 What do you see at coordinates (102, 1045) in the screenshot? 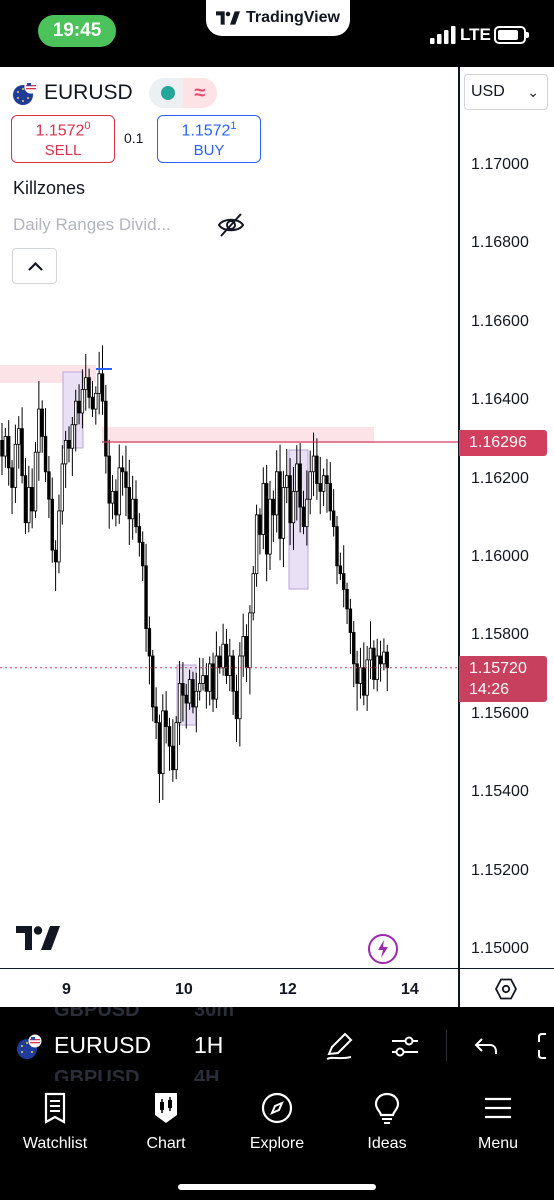
I see `toolbar-symbol-button: EURUSD` at bounding box center [102, 1045].